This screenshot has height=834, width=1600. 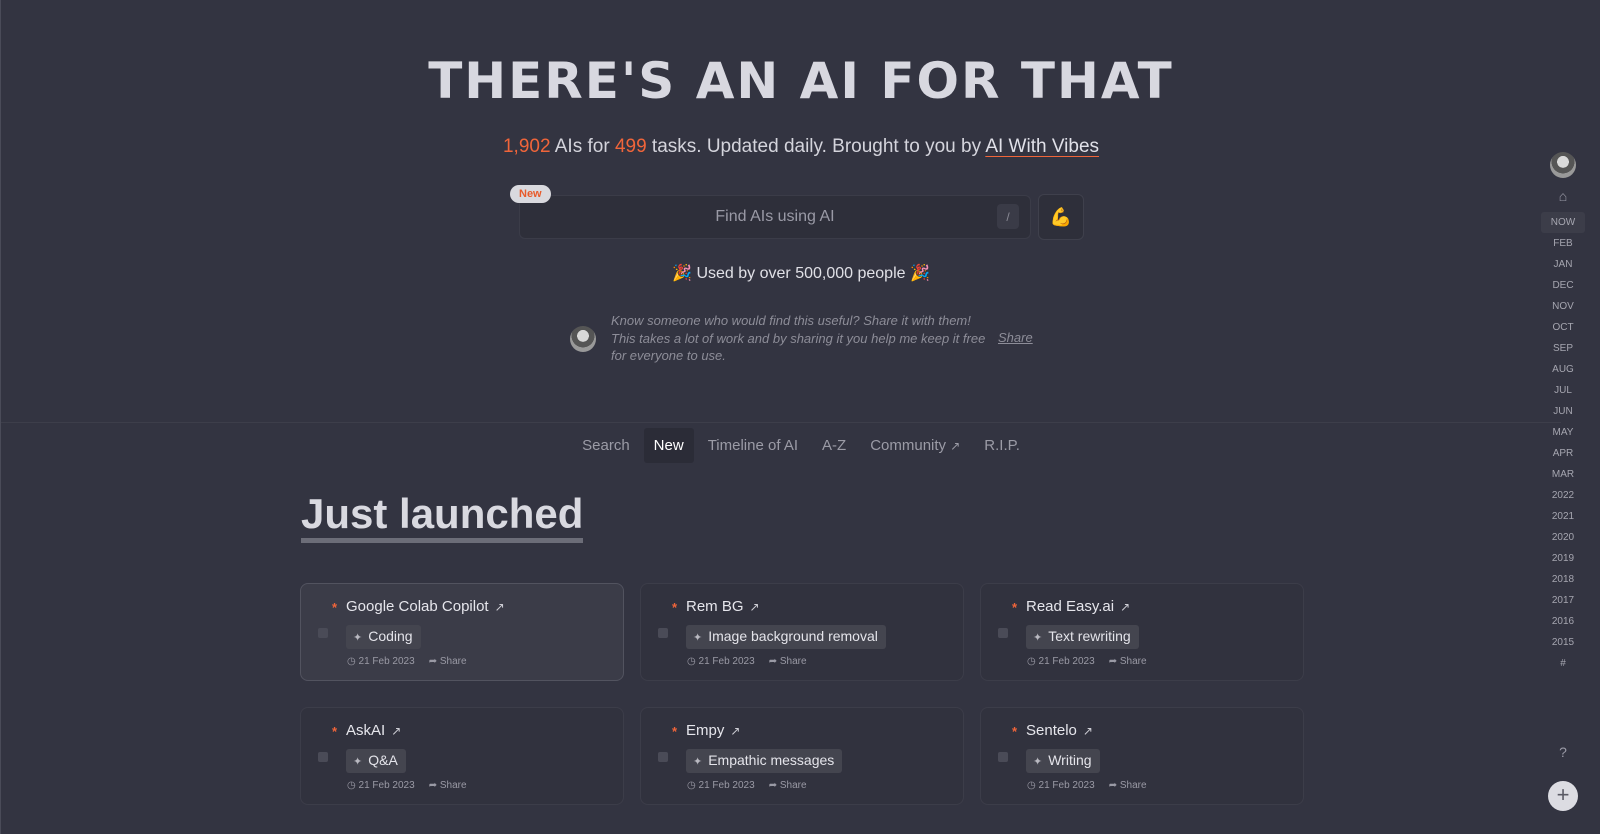 I want to click on timeline-item-mar: MAR, so click(x=1563, y=474).